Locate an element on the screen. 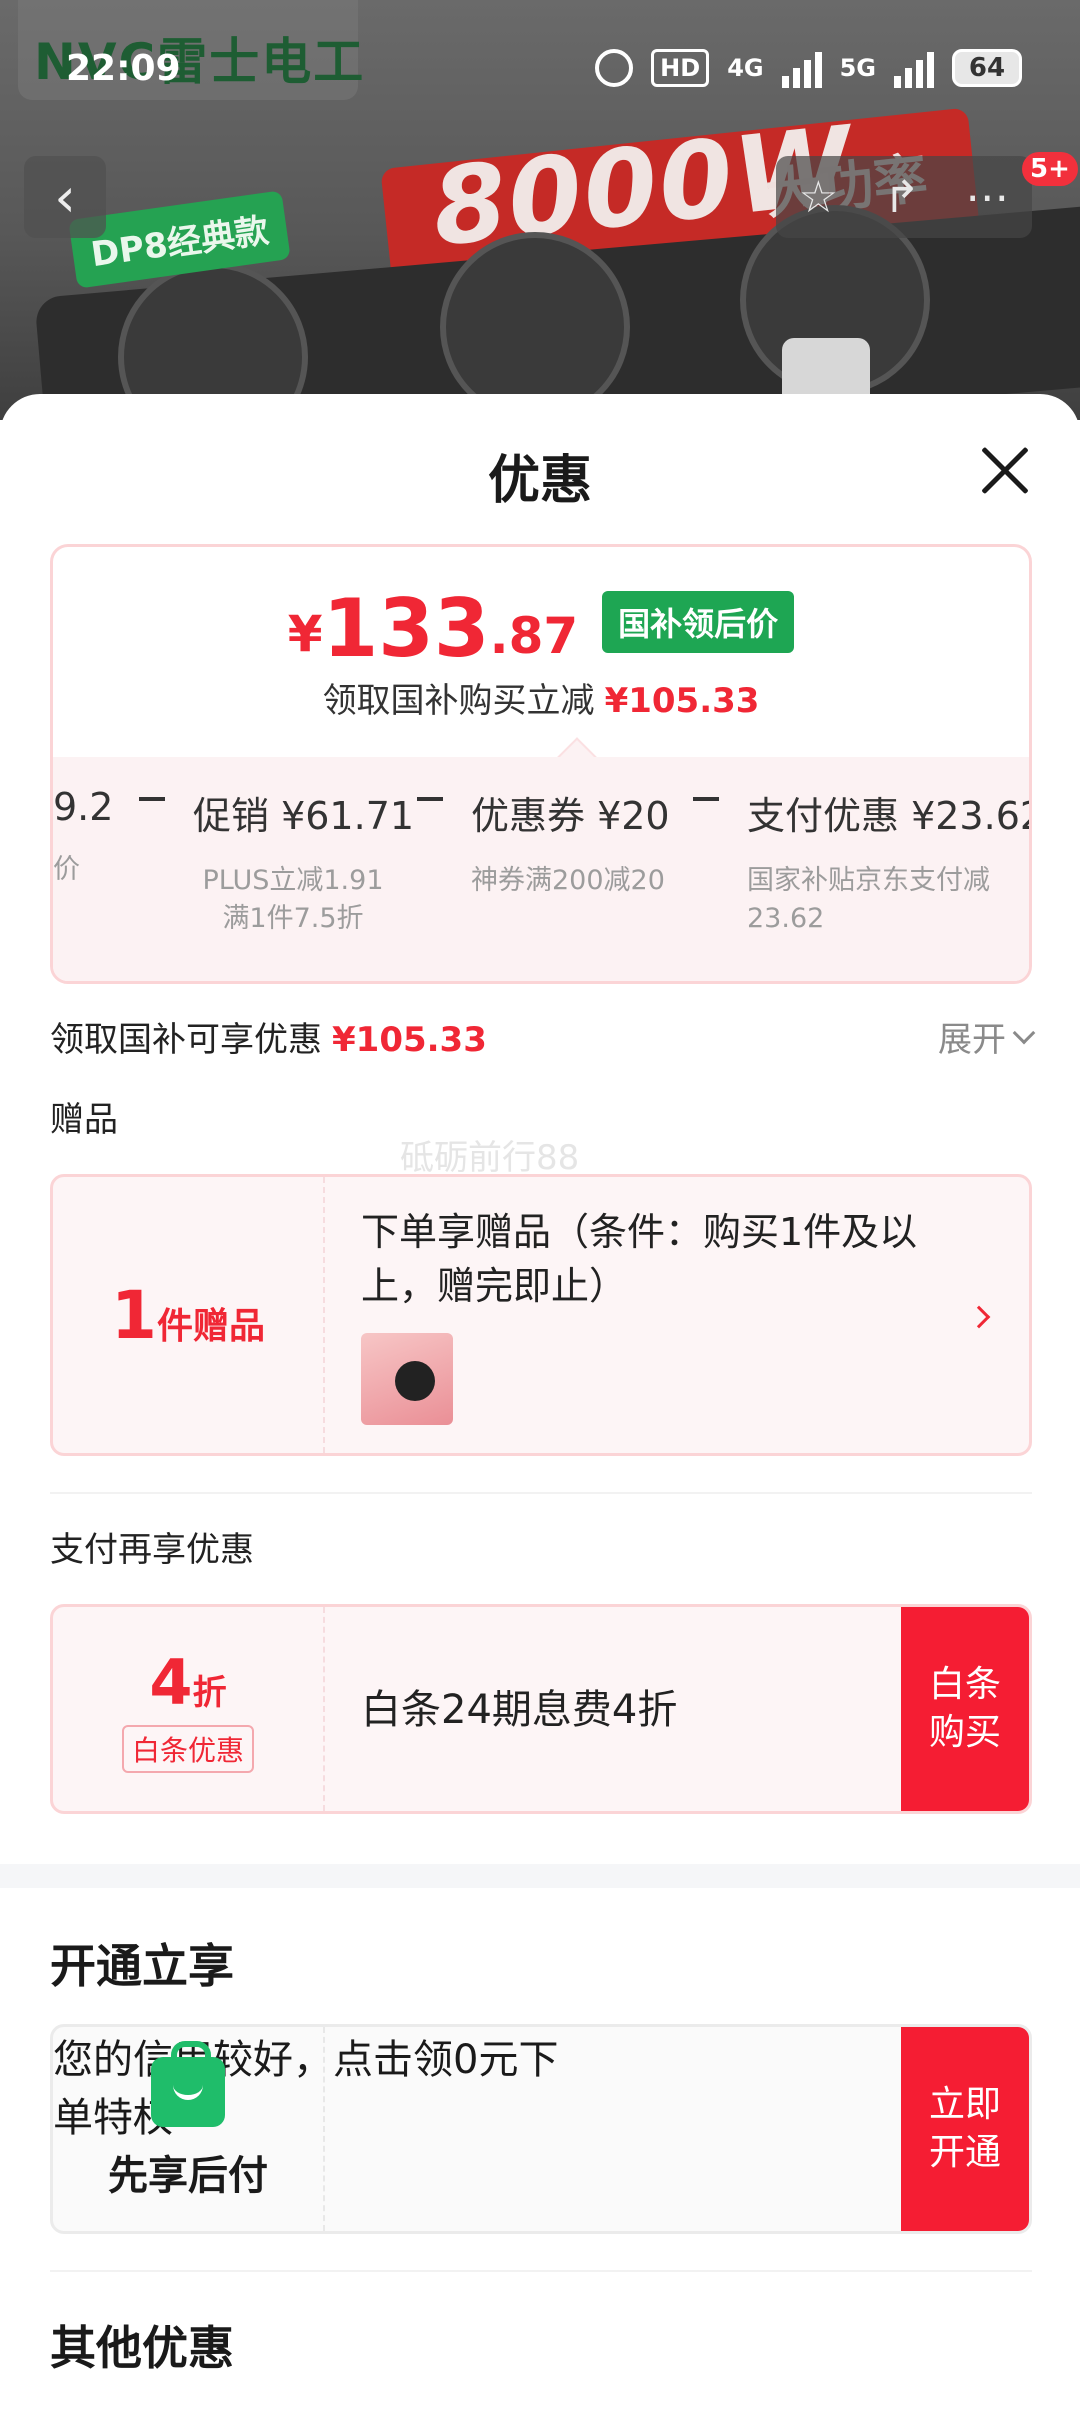  gift-description: 下单享赠品（条件：购买1件及以上，赠完即止） is located at coordinates (639, 1259).